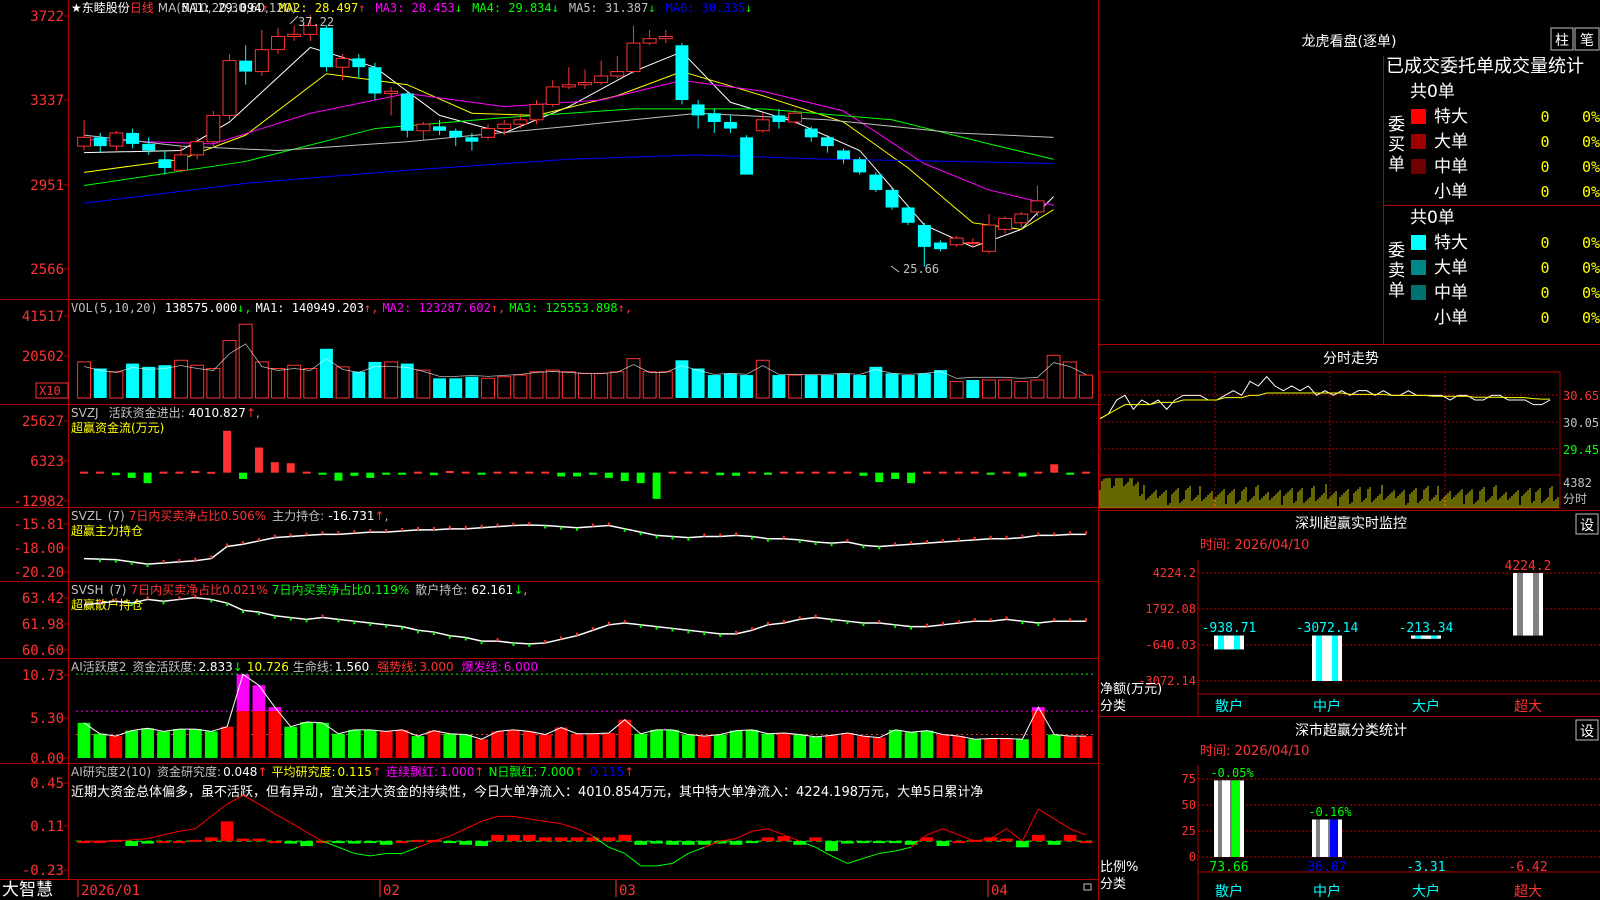 The width and height of the screenshot is (1600, 900). Describe the element at coordinates (1229, 891) in the screenshot. I see `sz-stats-category: 散户` at that location.